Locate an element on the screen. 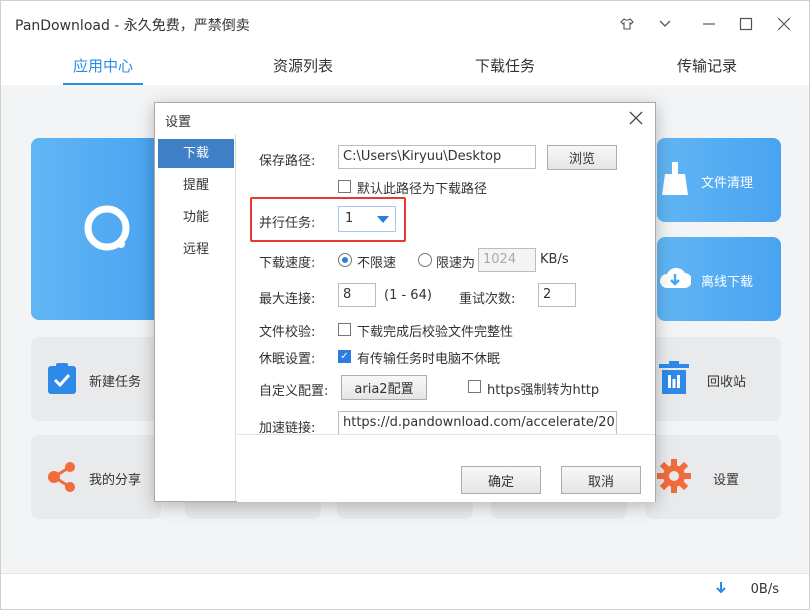 This screenshot has width=810, height=610. retry-input: 2 is located at coordinates (557, 295).